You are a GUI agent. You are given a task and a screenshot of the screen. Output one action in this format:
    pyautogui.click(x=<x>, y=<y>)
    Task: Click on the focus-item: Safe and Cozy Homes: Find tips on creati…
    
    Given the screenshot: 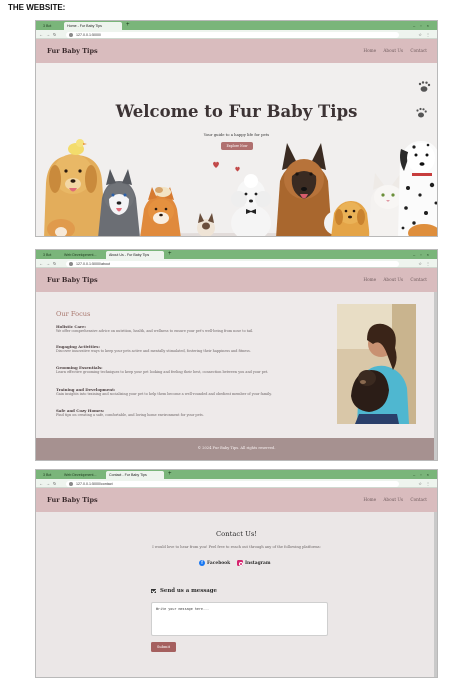 What is the action you would take?
    pyautogui.click(x=198, y=413)
    